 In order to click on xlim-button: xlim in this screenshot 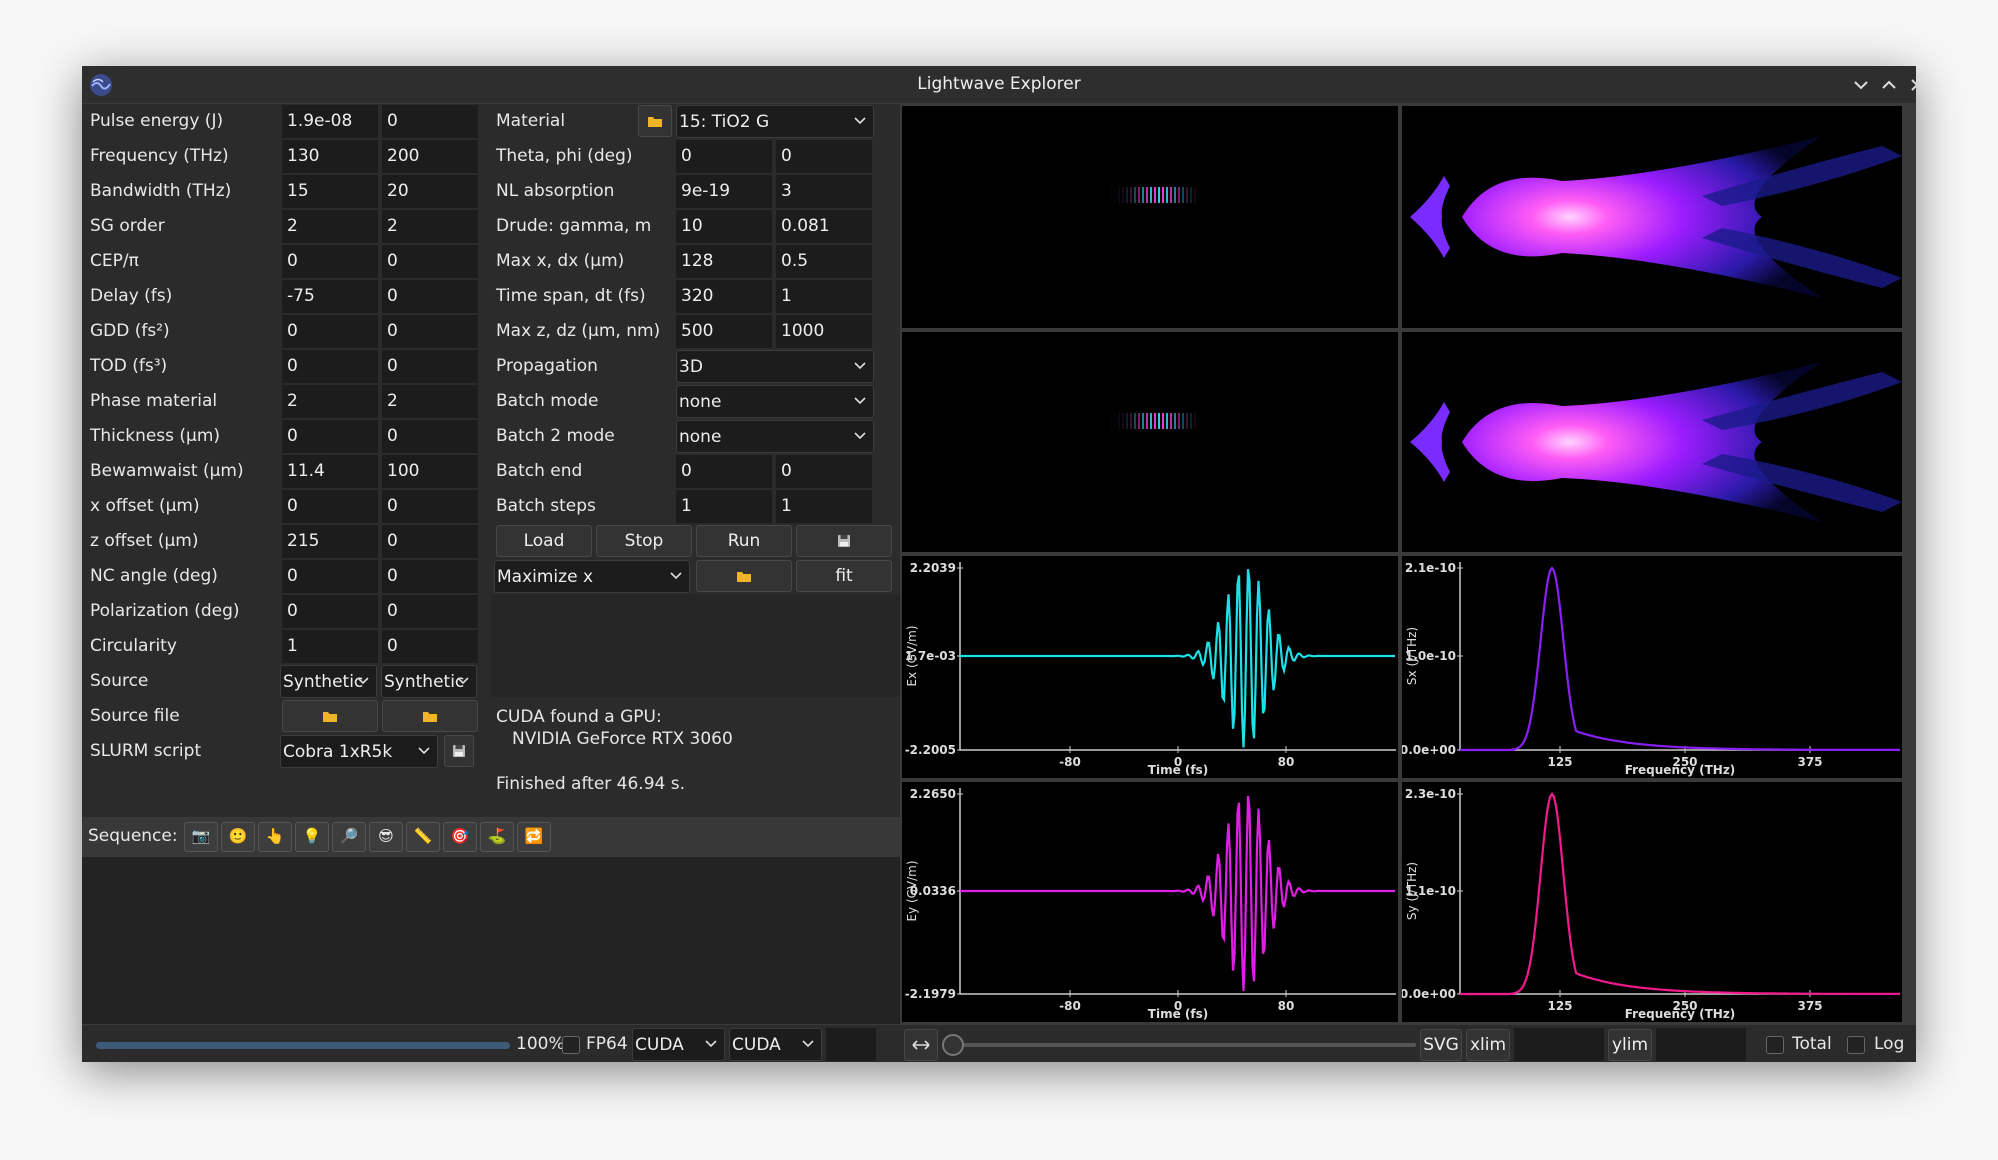, I will do `click(1488, 1045)`.